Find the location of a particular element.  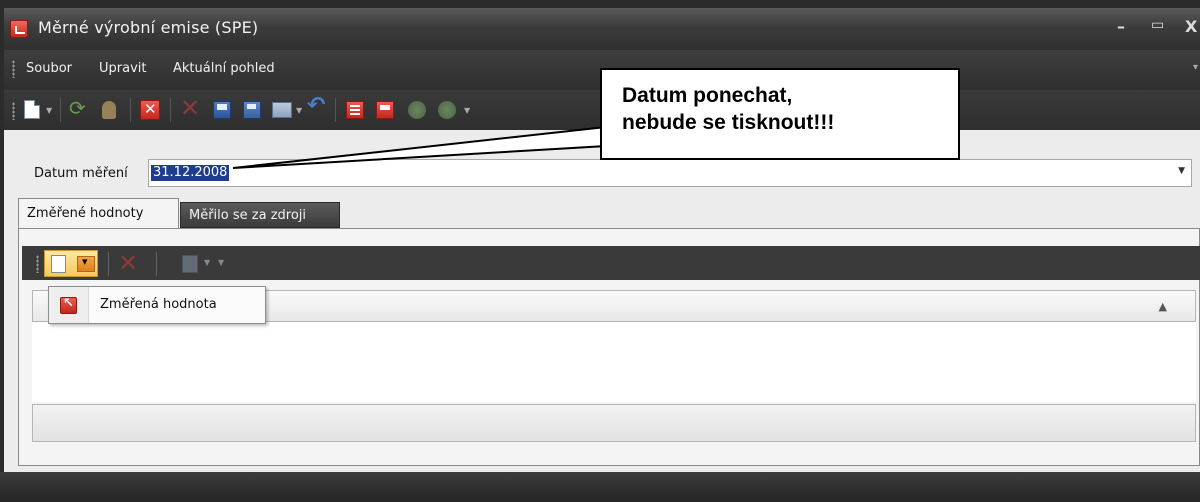

title-bar: Měrné výrobní emise (SPE) – ▭ X is located at coordinates (602, 29).